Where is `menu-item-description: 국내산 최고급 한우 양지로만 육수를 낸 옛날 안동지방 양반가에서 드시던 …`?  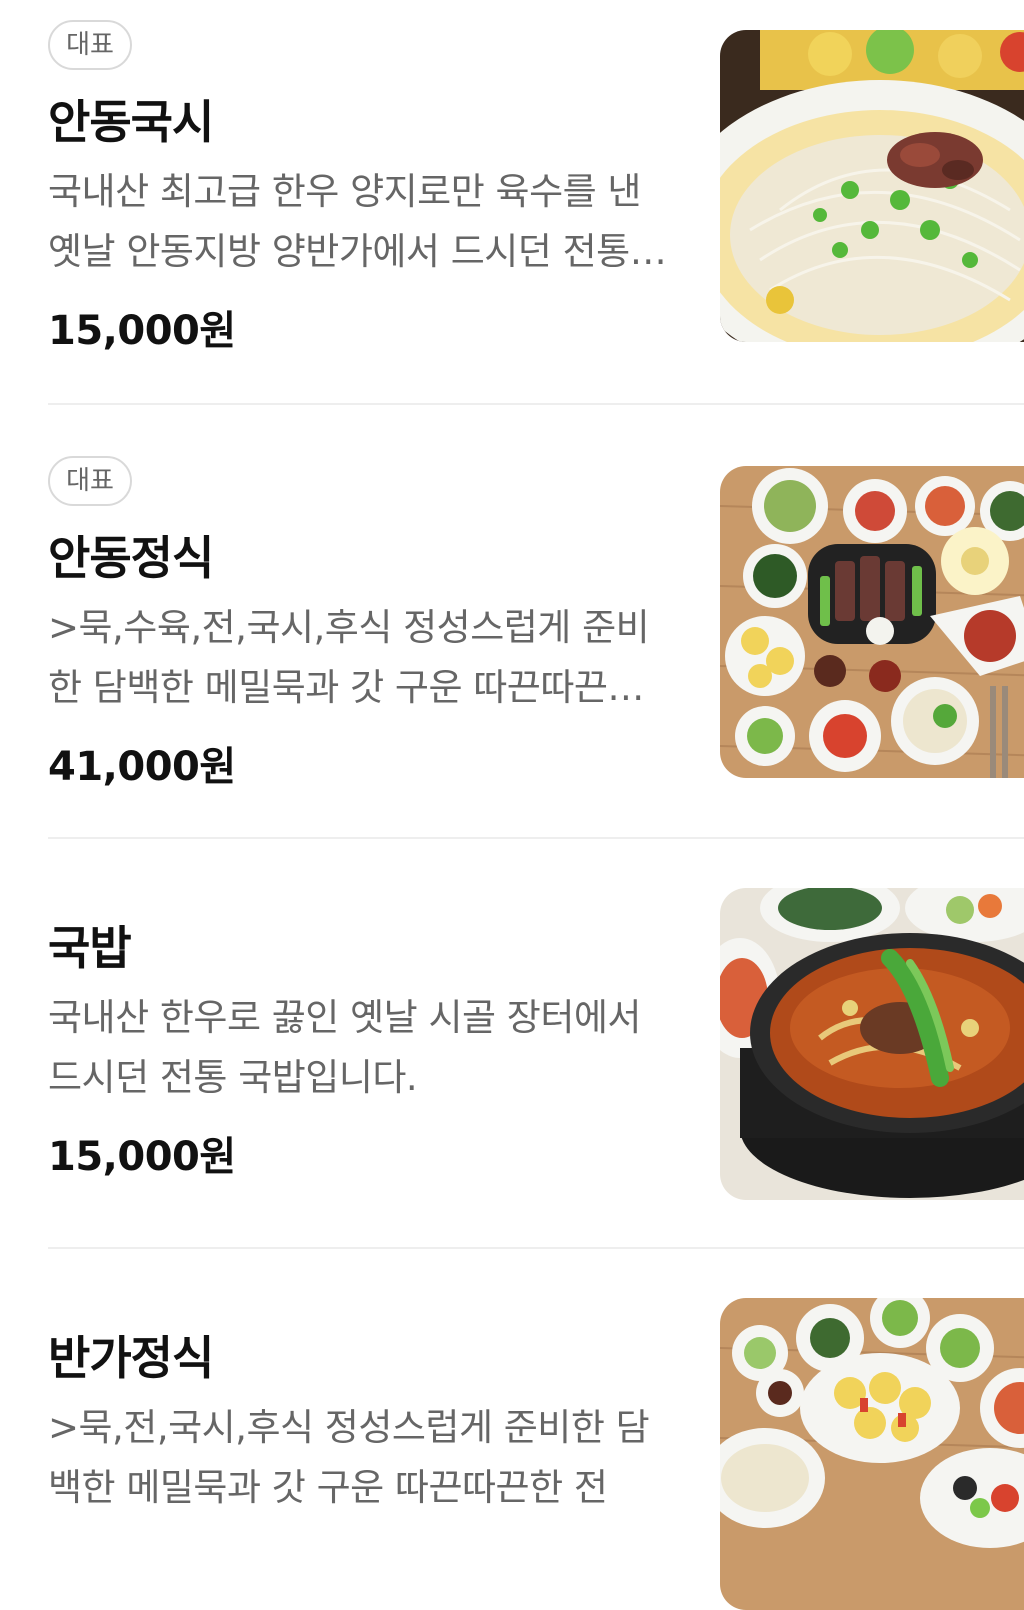 menu-item-description: 국내산 최고급 한우 양지로만 육수를 낸 옛날 안동지방 양반가에서 드시던 … is located at coordinates (344, 221).